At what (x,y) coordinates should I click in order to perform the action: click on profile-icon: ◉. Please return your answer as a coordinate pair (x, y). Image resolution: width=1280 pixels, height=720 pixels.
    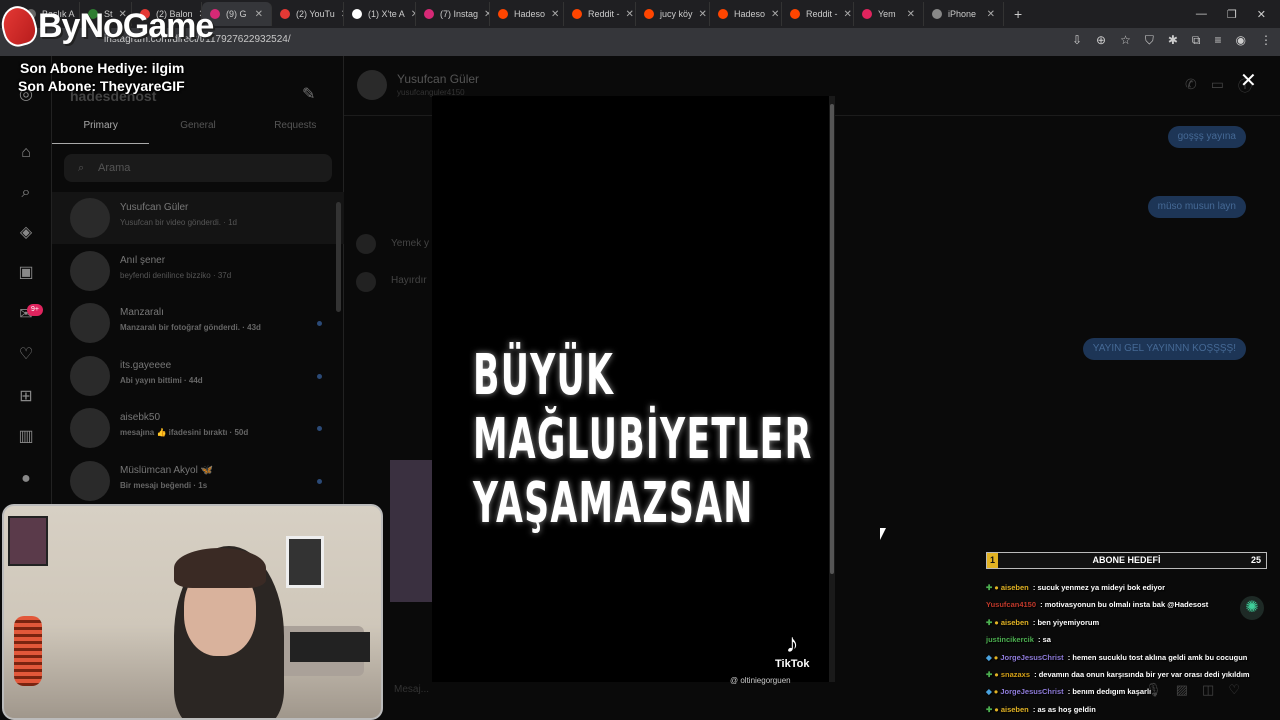
    Looking at the image, I should click on (1241, 40).